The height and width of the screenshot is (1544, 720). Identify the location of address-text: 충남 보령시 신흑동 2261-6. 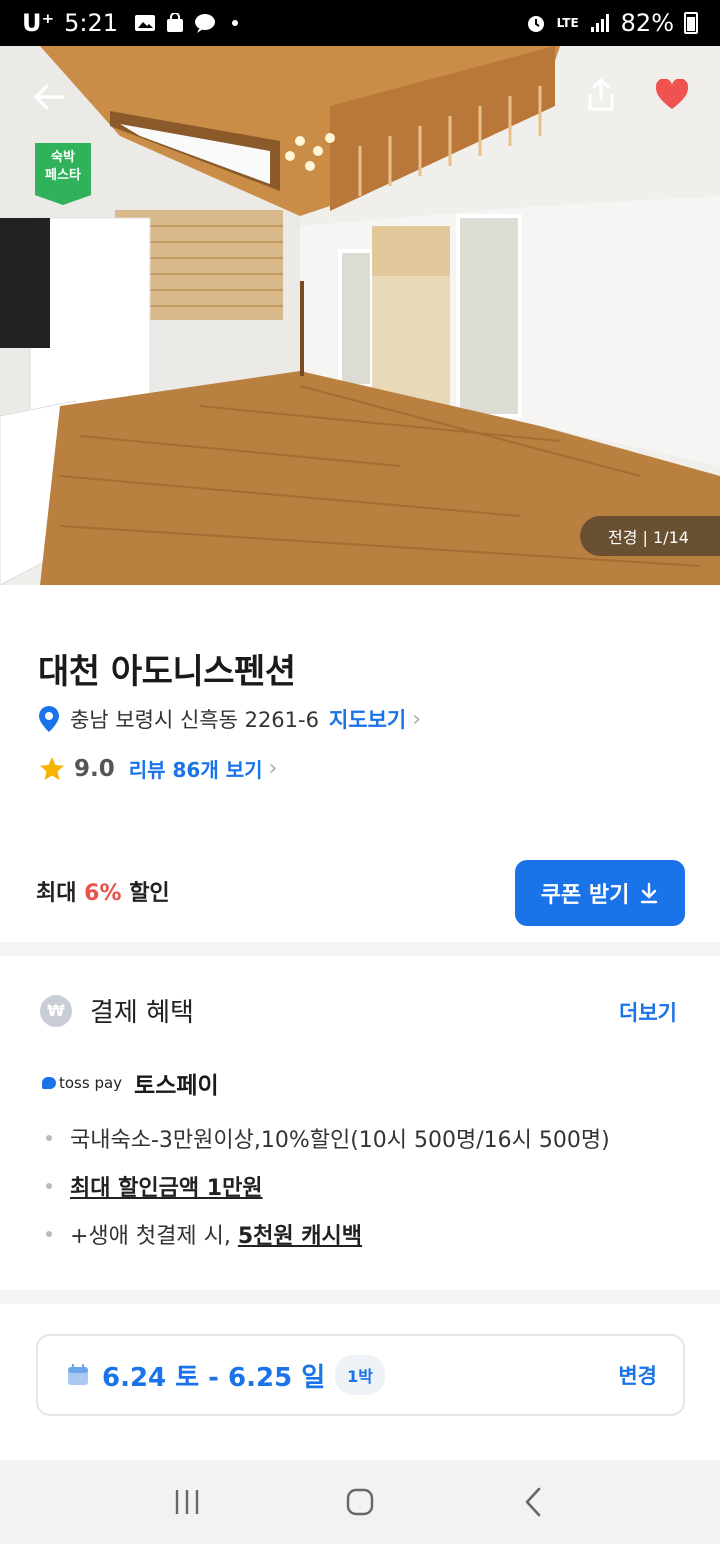
(194, 720).